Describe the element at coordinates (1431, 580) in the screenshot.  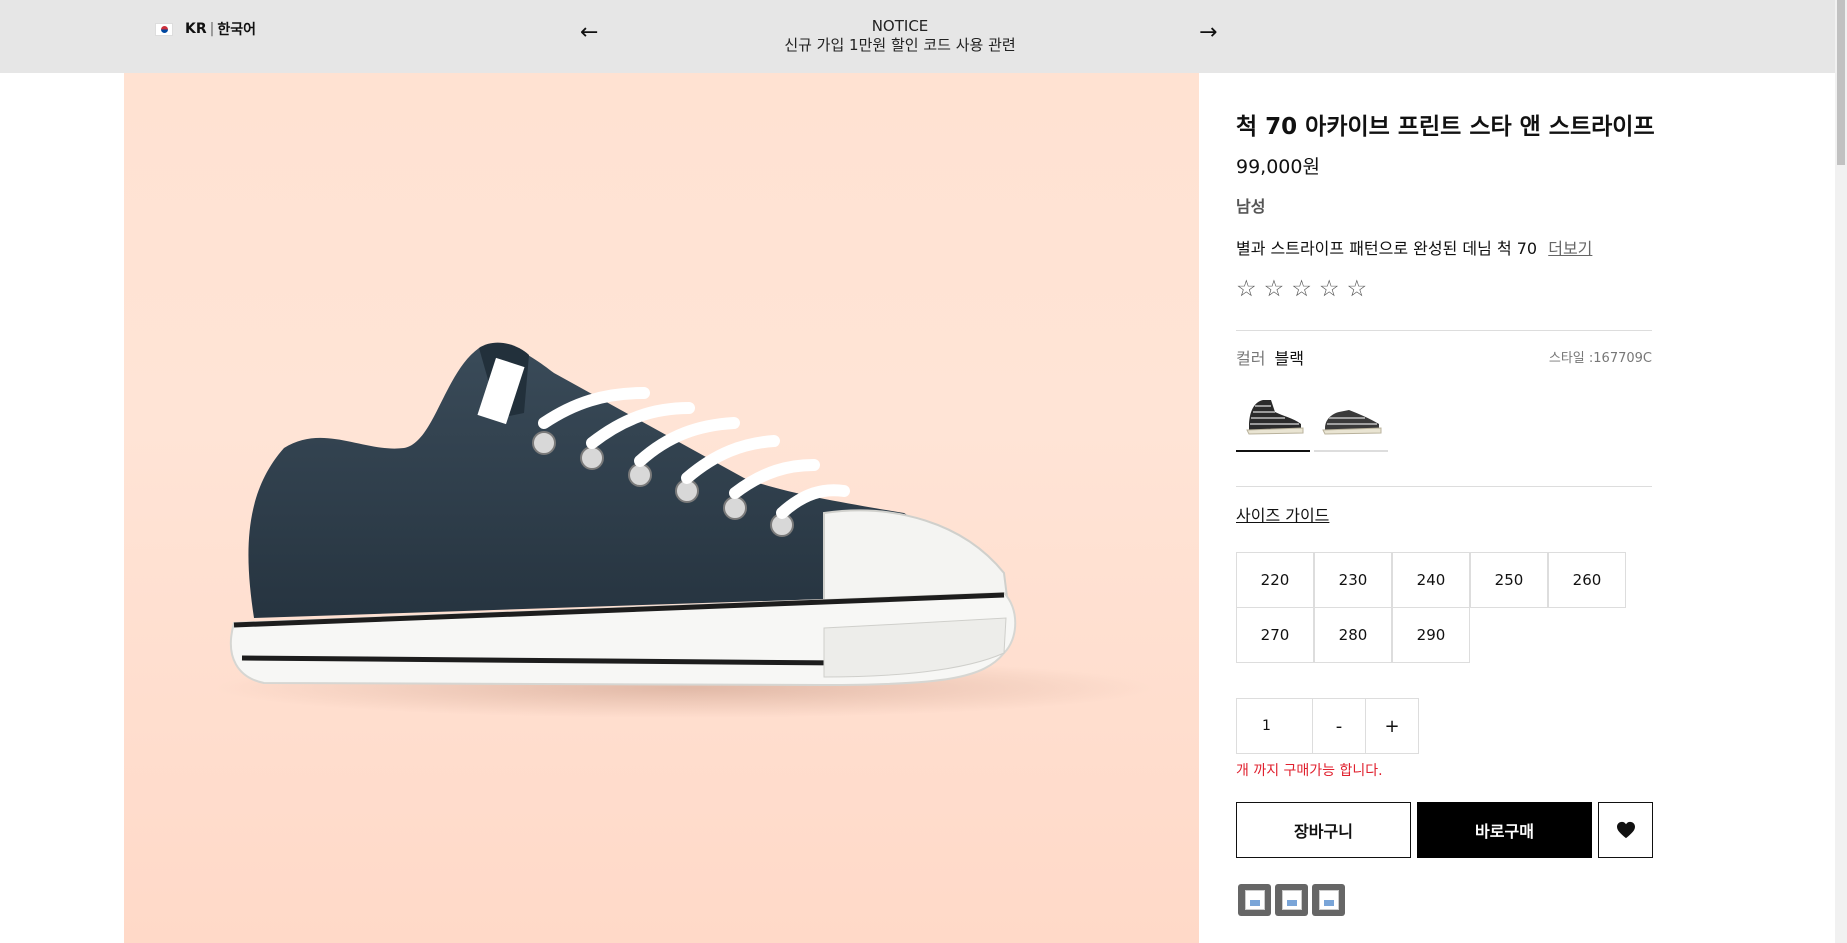
I see `size-option: 240` at that location.